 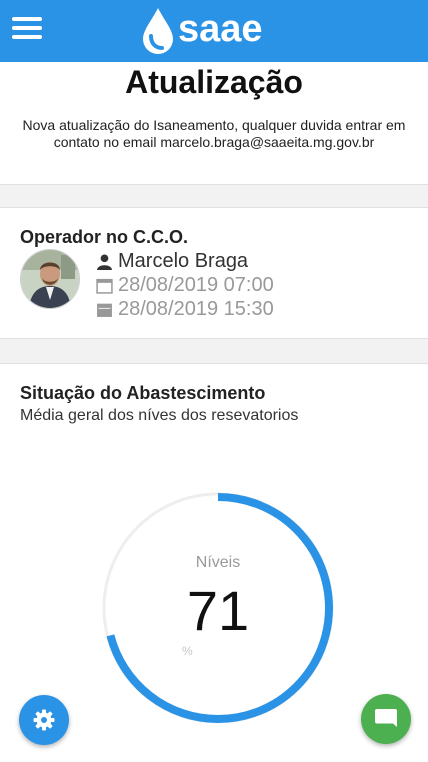 What do you see at coordinates (104, 310) in the screenshot?
I see `calendar-icon` at bounding box center [104, 310].